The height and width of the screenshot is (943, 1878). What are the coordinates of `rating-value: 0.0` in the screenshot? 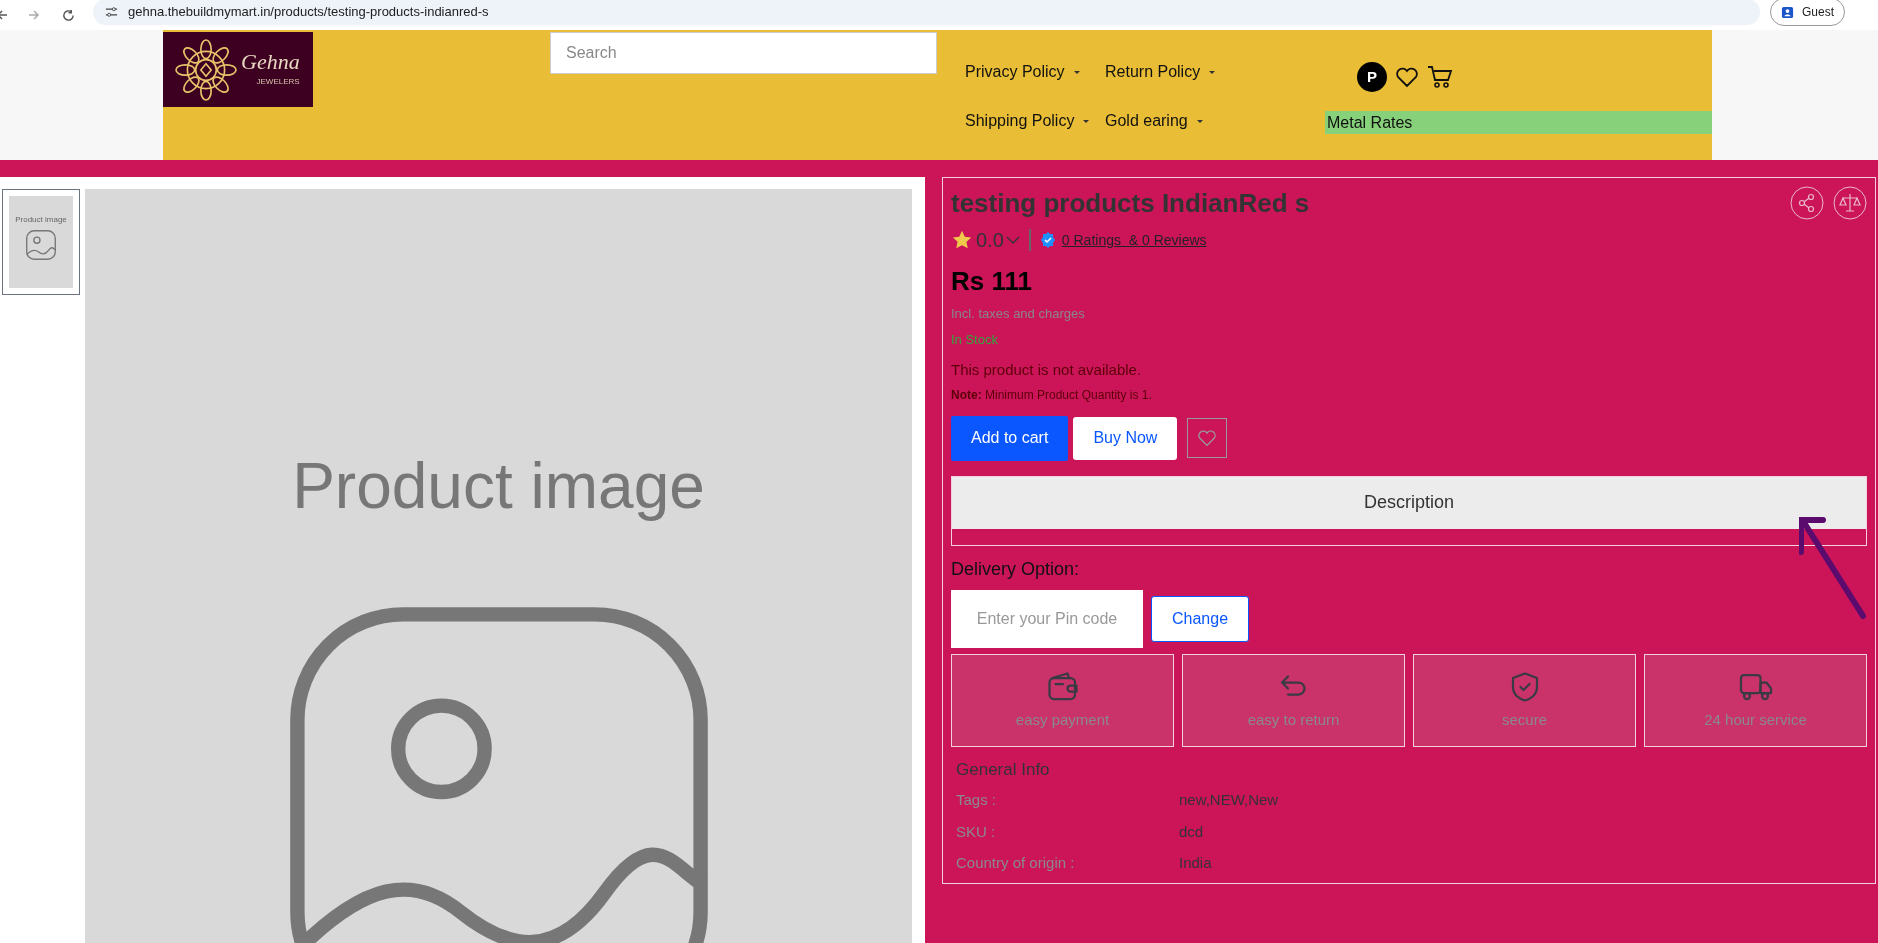 It's located at (990, 240).